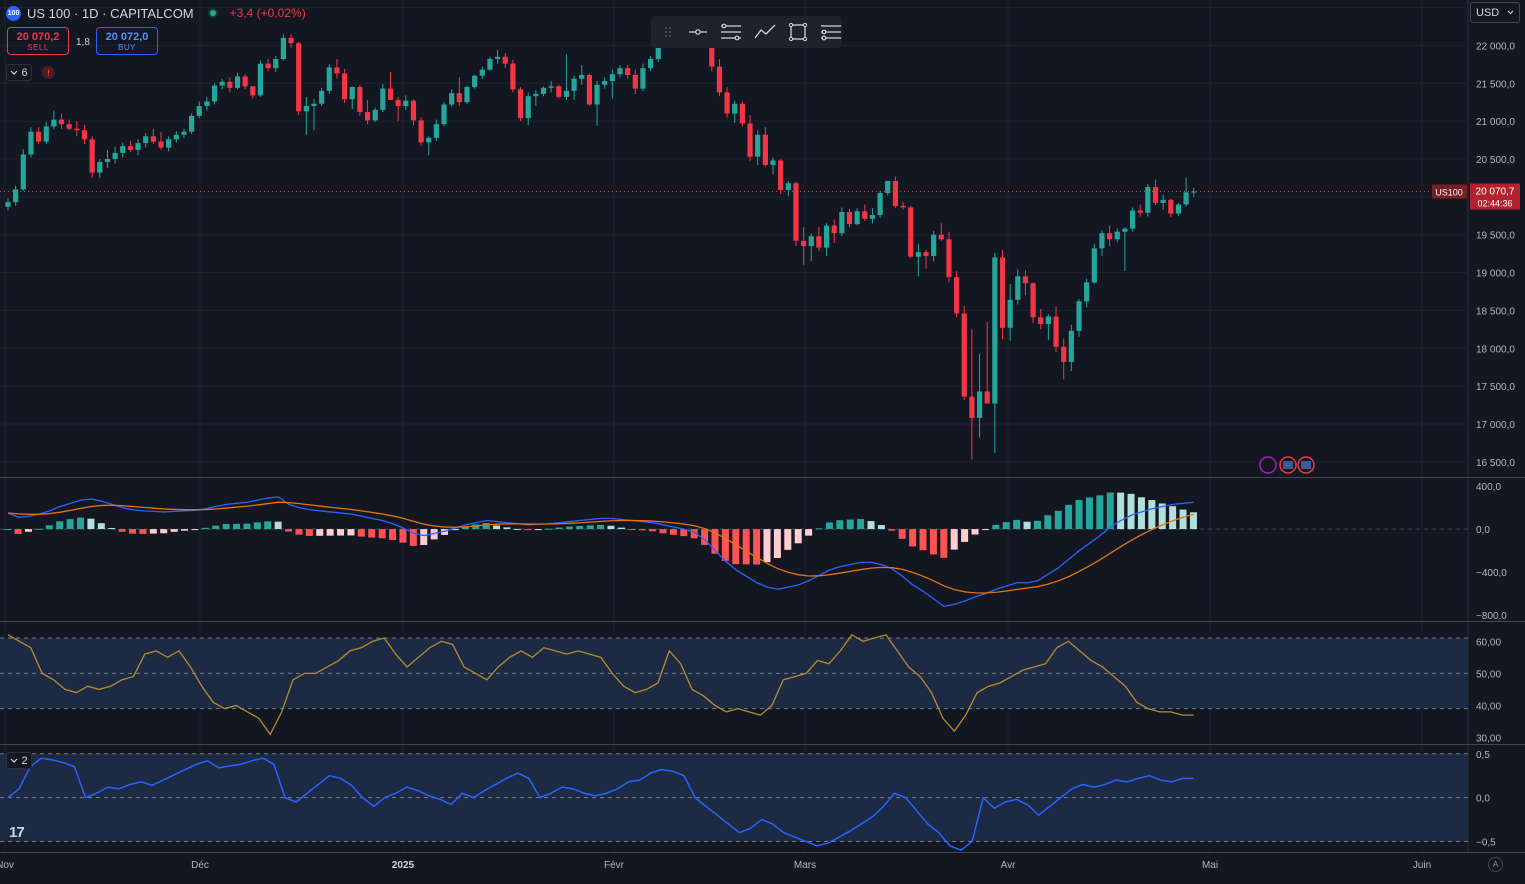  Describe the element at coordinates (698, 32) in the screenshot. I see `horizontal-line-icon` at that location.